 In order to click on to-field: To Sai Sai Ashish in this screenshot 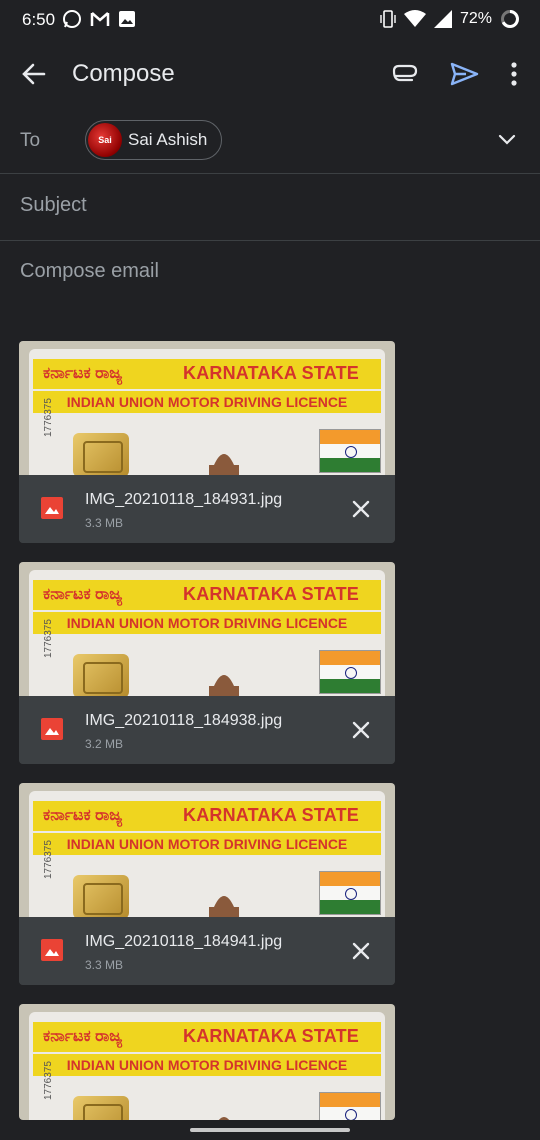, I will do `click(270, 140)`.